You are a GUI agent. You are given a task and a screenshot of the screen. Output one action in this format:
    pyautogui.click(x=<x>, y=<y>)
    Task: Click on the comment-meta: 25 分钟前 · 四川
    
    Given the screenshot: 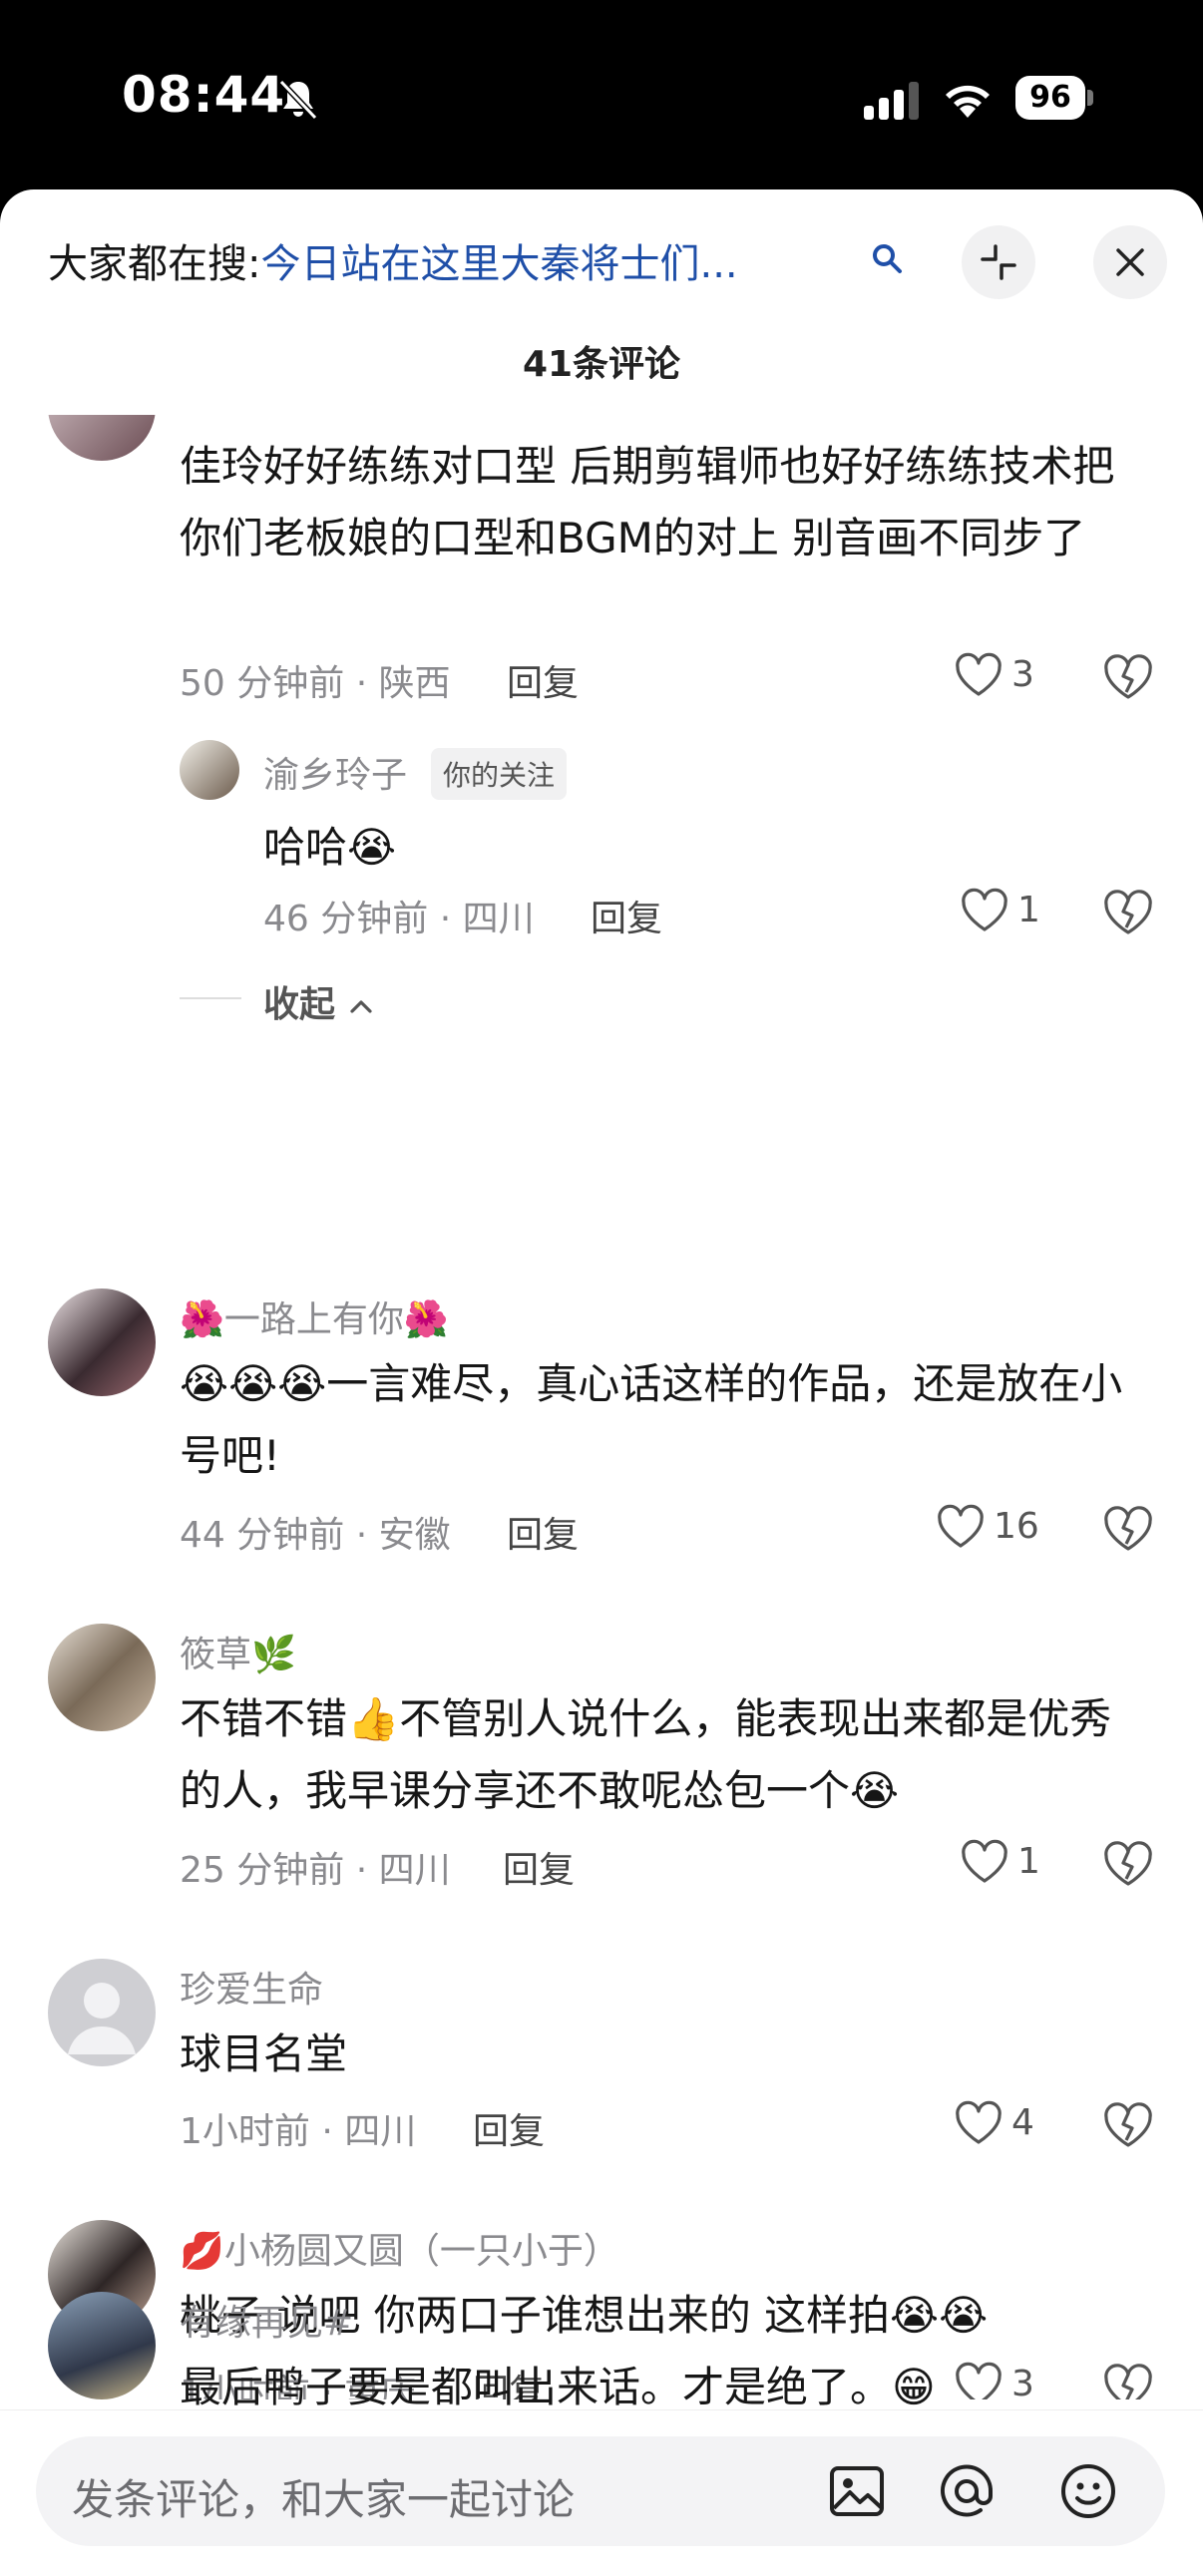 What is the action you would take?
    pyautogui.click(x=315, y=1870)
    